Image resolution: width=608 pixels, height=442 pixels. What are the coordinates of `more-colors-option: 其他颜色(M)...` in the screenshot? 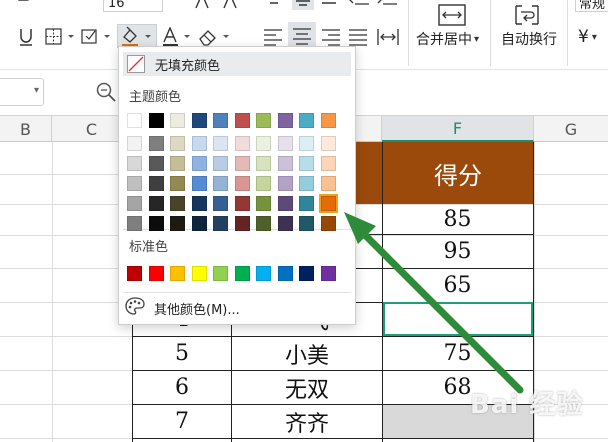 It's located at (182, 308).